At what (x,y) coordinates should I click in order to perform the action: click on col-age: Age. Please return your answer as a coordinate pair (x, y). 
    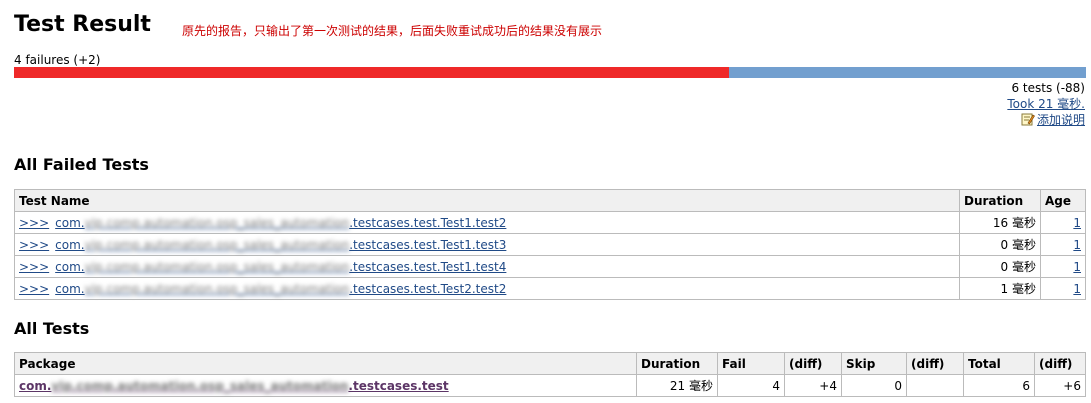
    Looking at the image, I should click on (1063, 200).